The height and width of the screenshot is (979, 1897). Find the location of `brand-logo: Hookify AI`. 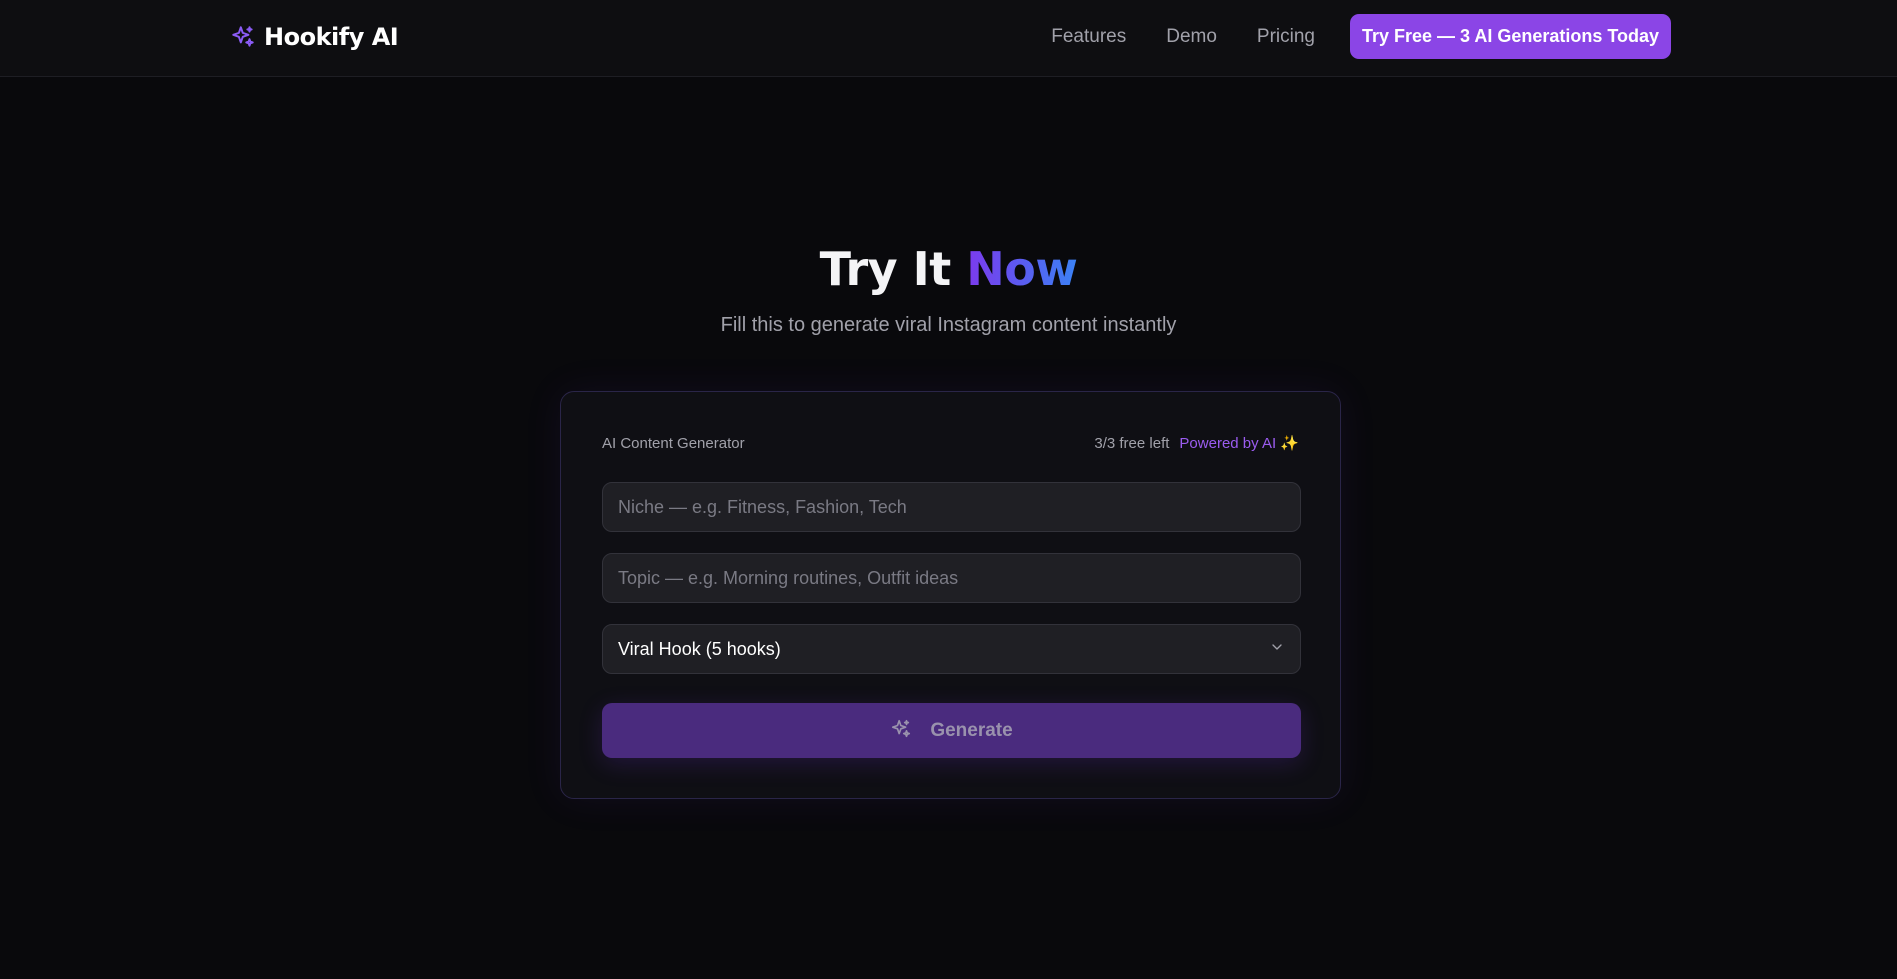

brand-logo: Hookify AI is located at coordinates (314, 37).